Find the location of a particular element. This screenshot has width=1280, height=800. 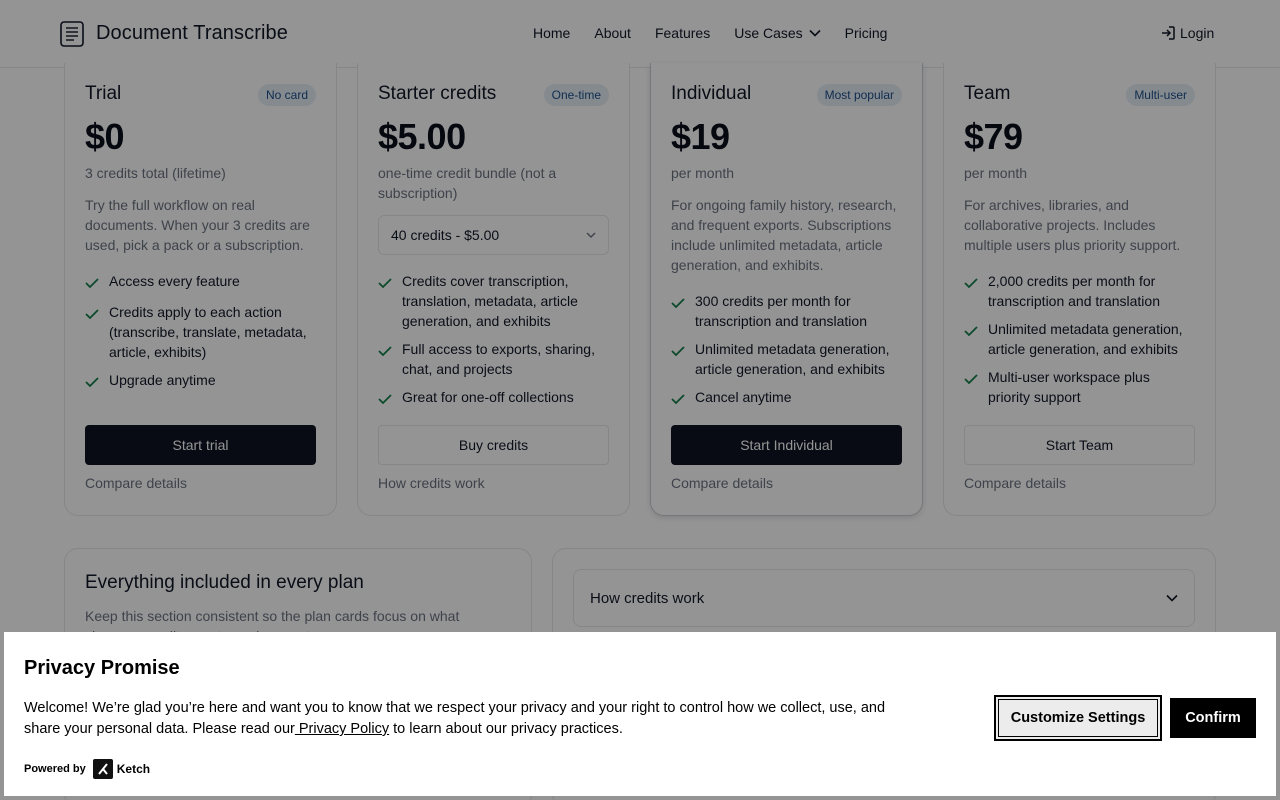

ketch-brand: Ketch is located at coordinates (133, 769).